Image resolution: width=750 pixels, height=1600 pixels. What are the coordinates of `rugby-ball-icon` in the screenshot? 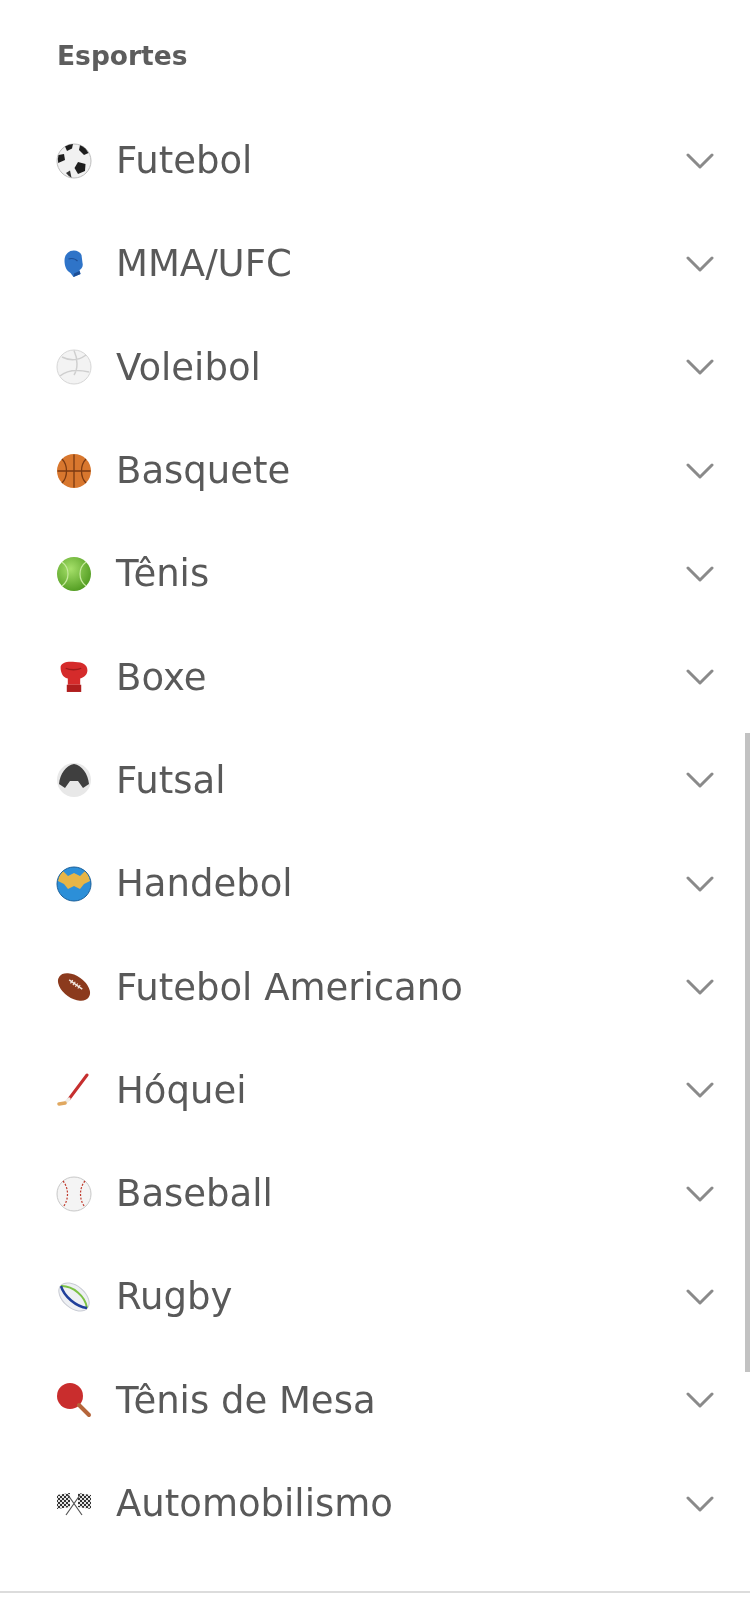 It's located at (73, 1296).